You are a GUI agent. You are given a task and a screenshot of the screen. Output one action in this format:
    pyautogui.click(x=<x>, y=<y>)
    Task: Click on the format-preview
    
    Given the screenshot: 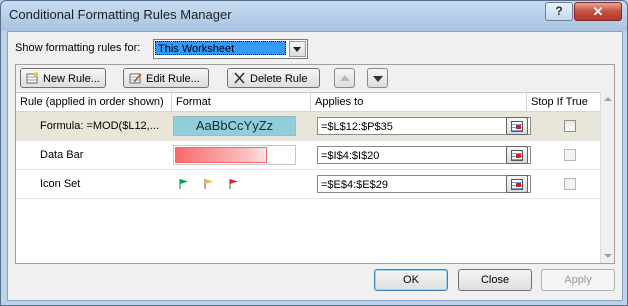 What is the action you would take?
    pyautogui.click(x=234, y=155)
    